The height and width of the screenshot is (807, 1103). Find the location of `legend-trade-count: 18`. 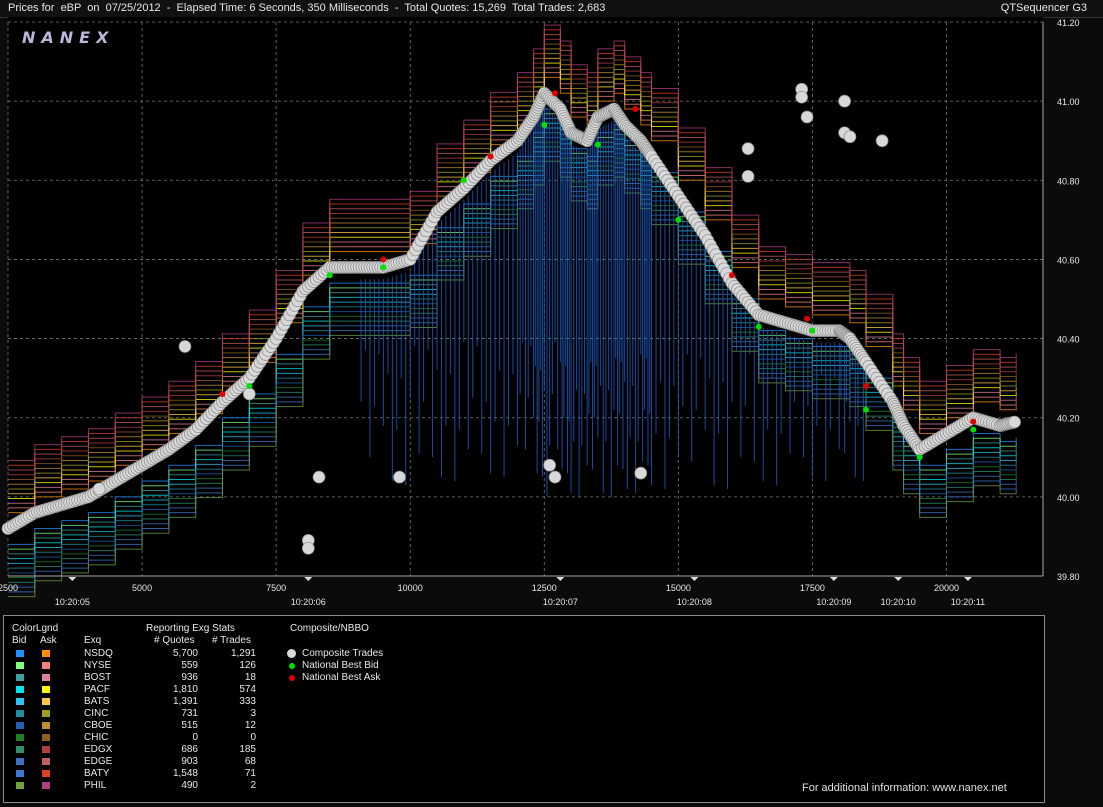

legend-trade-count: 18 is located at coordinates (250, 677).